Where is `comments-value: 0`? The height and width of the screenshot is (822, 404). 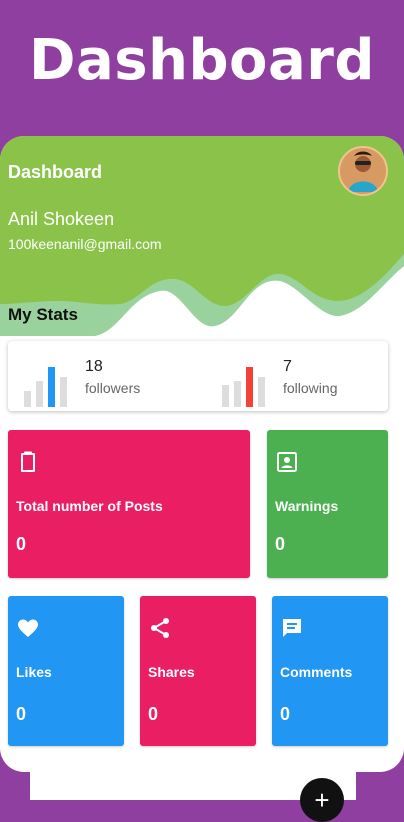
comments-value: 0 is located at coordinates (285, 714).